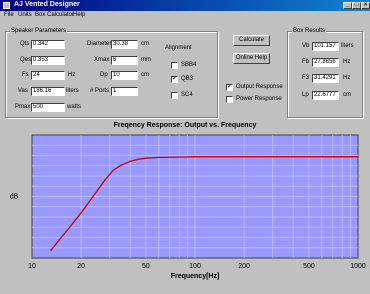 The height and width of the screenshot is (294, 370). I want to click on dp-unit: cm, so click(145, 75).